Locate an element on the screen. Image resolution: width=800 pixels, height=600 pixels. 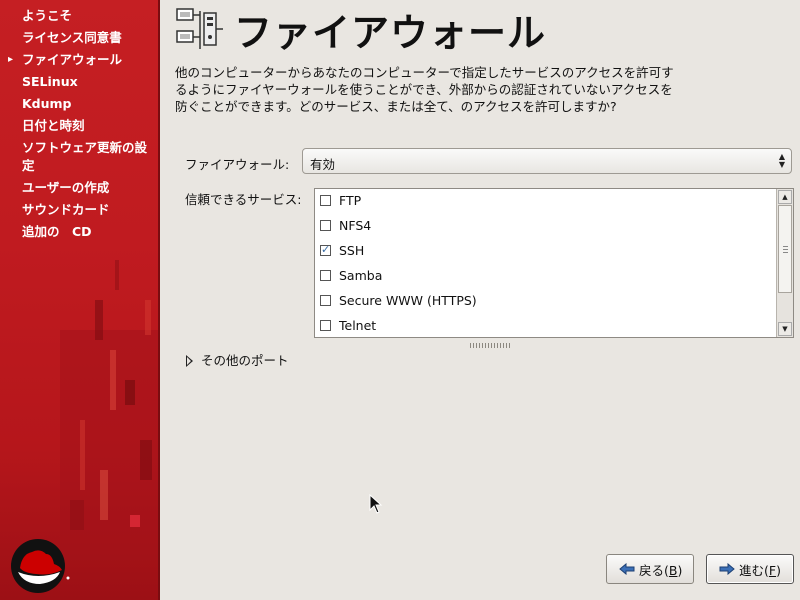
sidebar-step: サウンドカード is located at coordinates (80, 211).